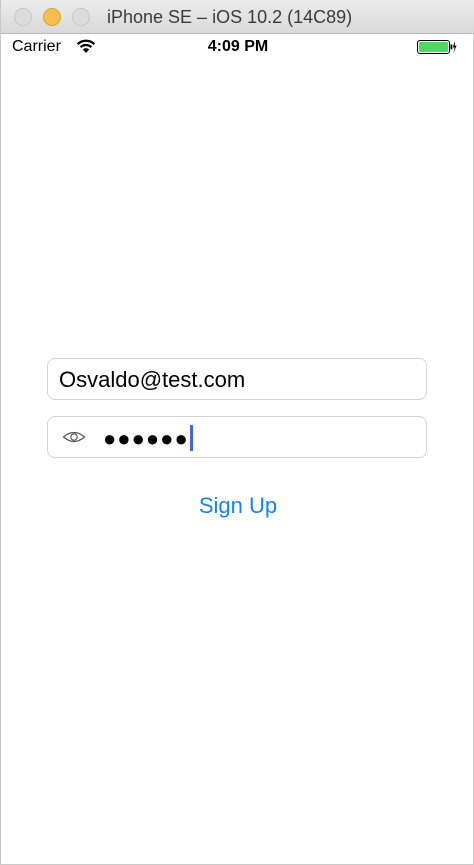 This screenshot has width=474, height=865. Describe the element at coordinates (81, 17) in the screenshot. I see `zoom-window-button` at that location.